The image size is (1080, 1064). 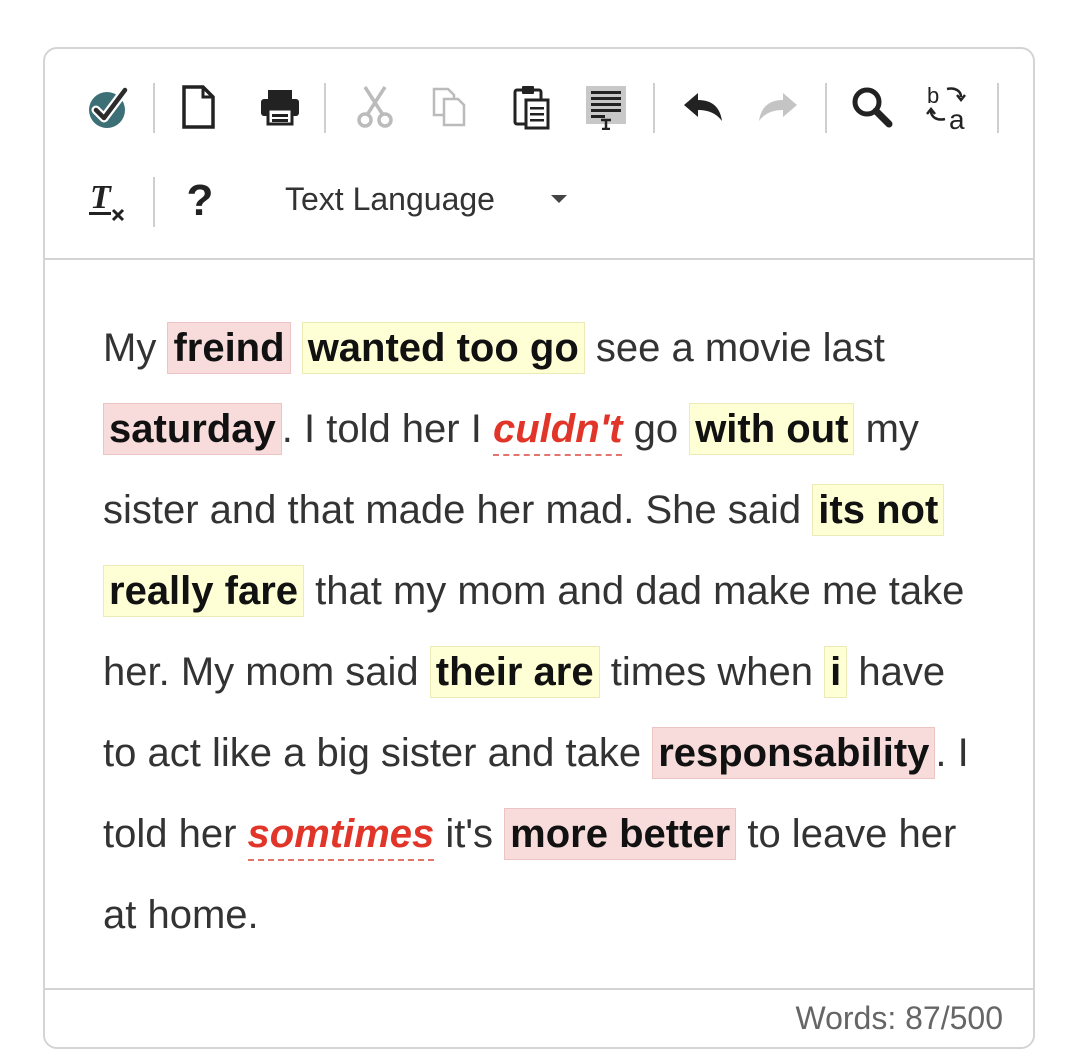 I want to click on spelling-error: somtimes, so click(x=341, y=836).